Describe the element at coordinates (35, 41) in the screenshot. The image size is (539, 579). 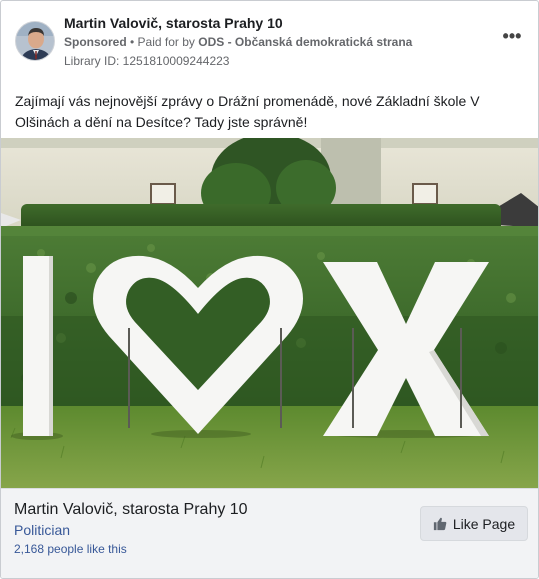
I see `avatar` at that location.